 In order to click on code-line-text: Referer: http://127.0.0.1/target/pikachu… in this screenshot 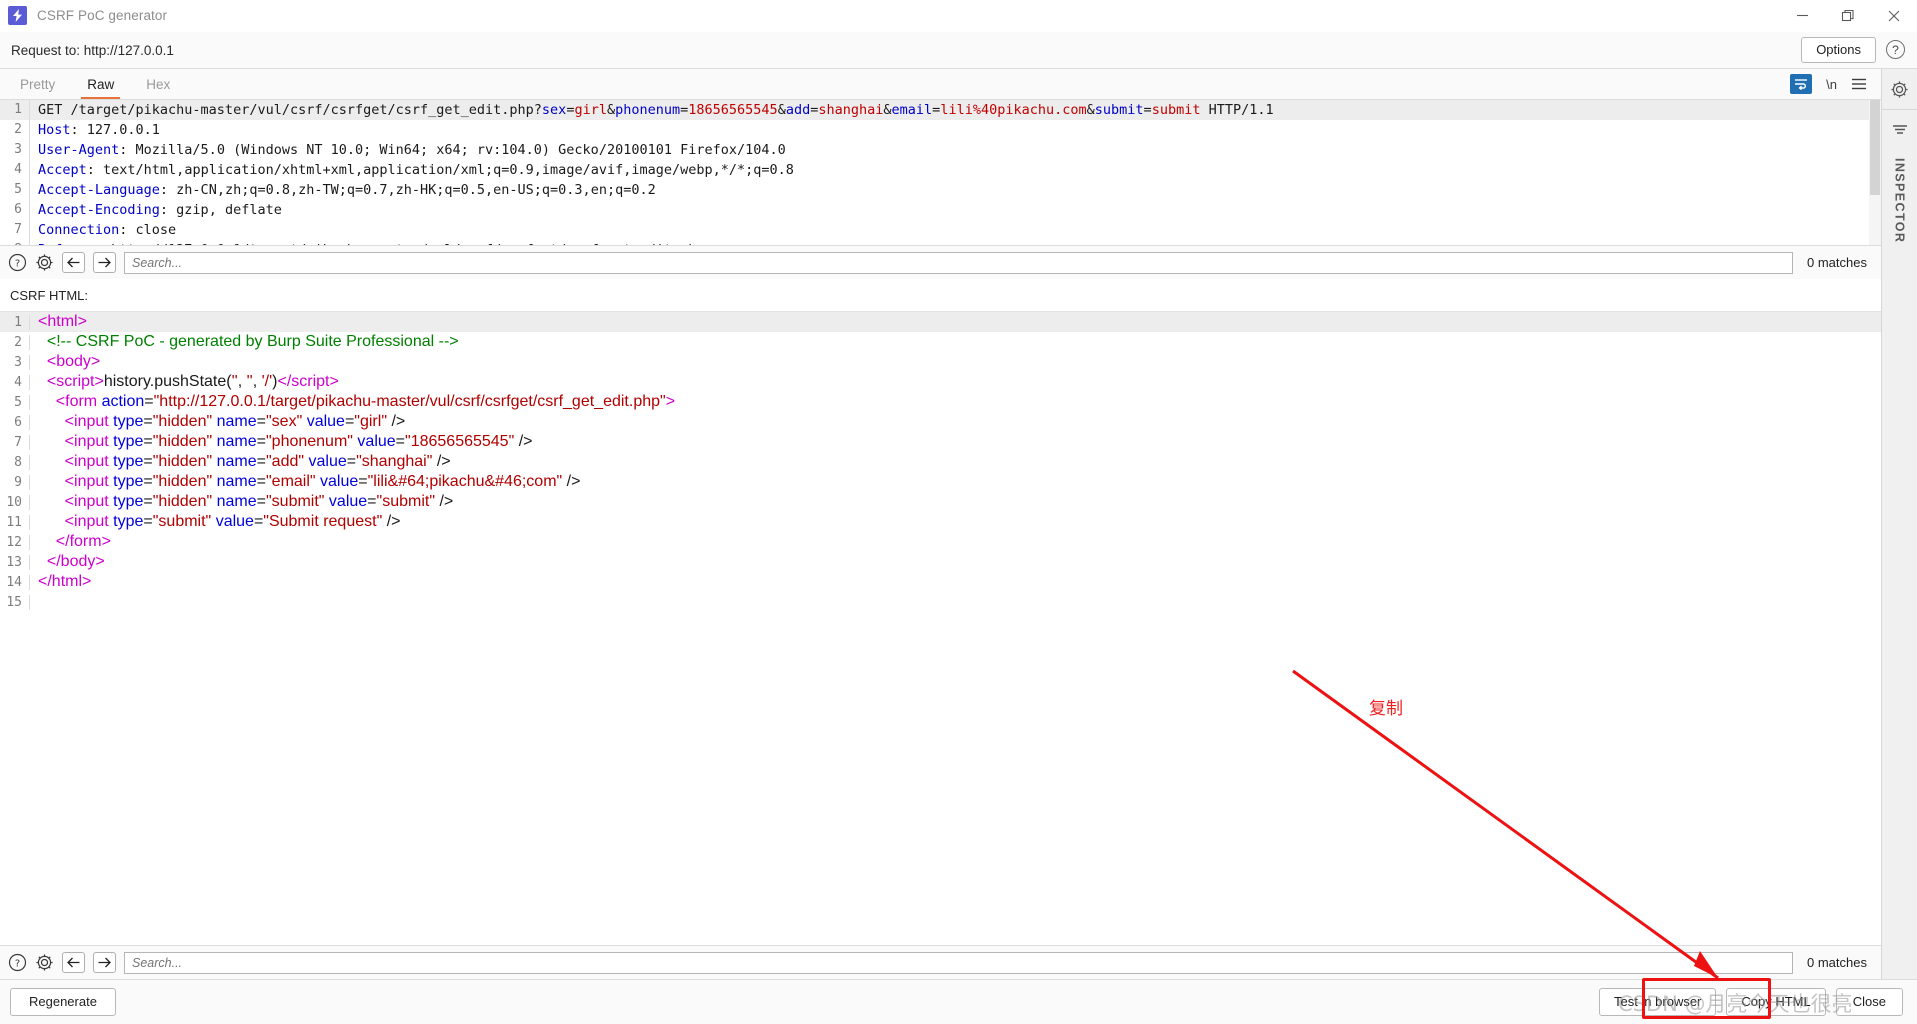, I will do `click(367, 242)`.